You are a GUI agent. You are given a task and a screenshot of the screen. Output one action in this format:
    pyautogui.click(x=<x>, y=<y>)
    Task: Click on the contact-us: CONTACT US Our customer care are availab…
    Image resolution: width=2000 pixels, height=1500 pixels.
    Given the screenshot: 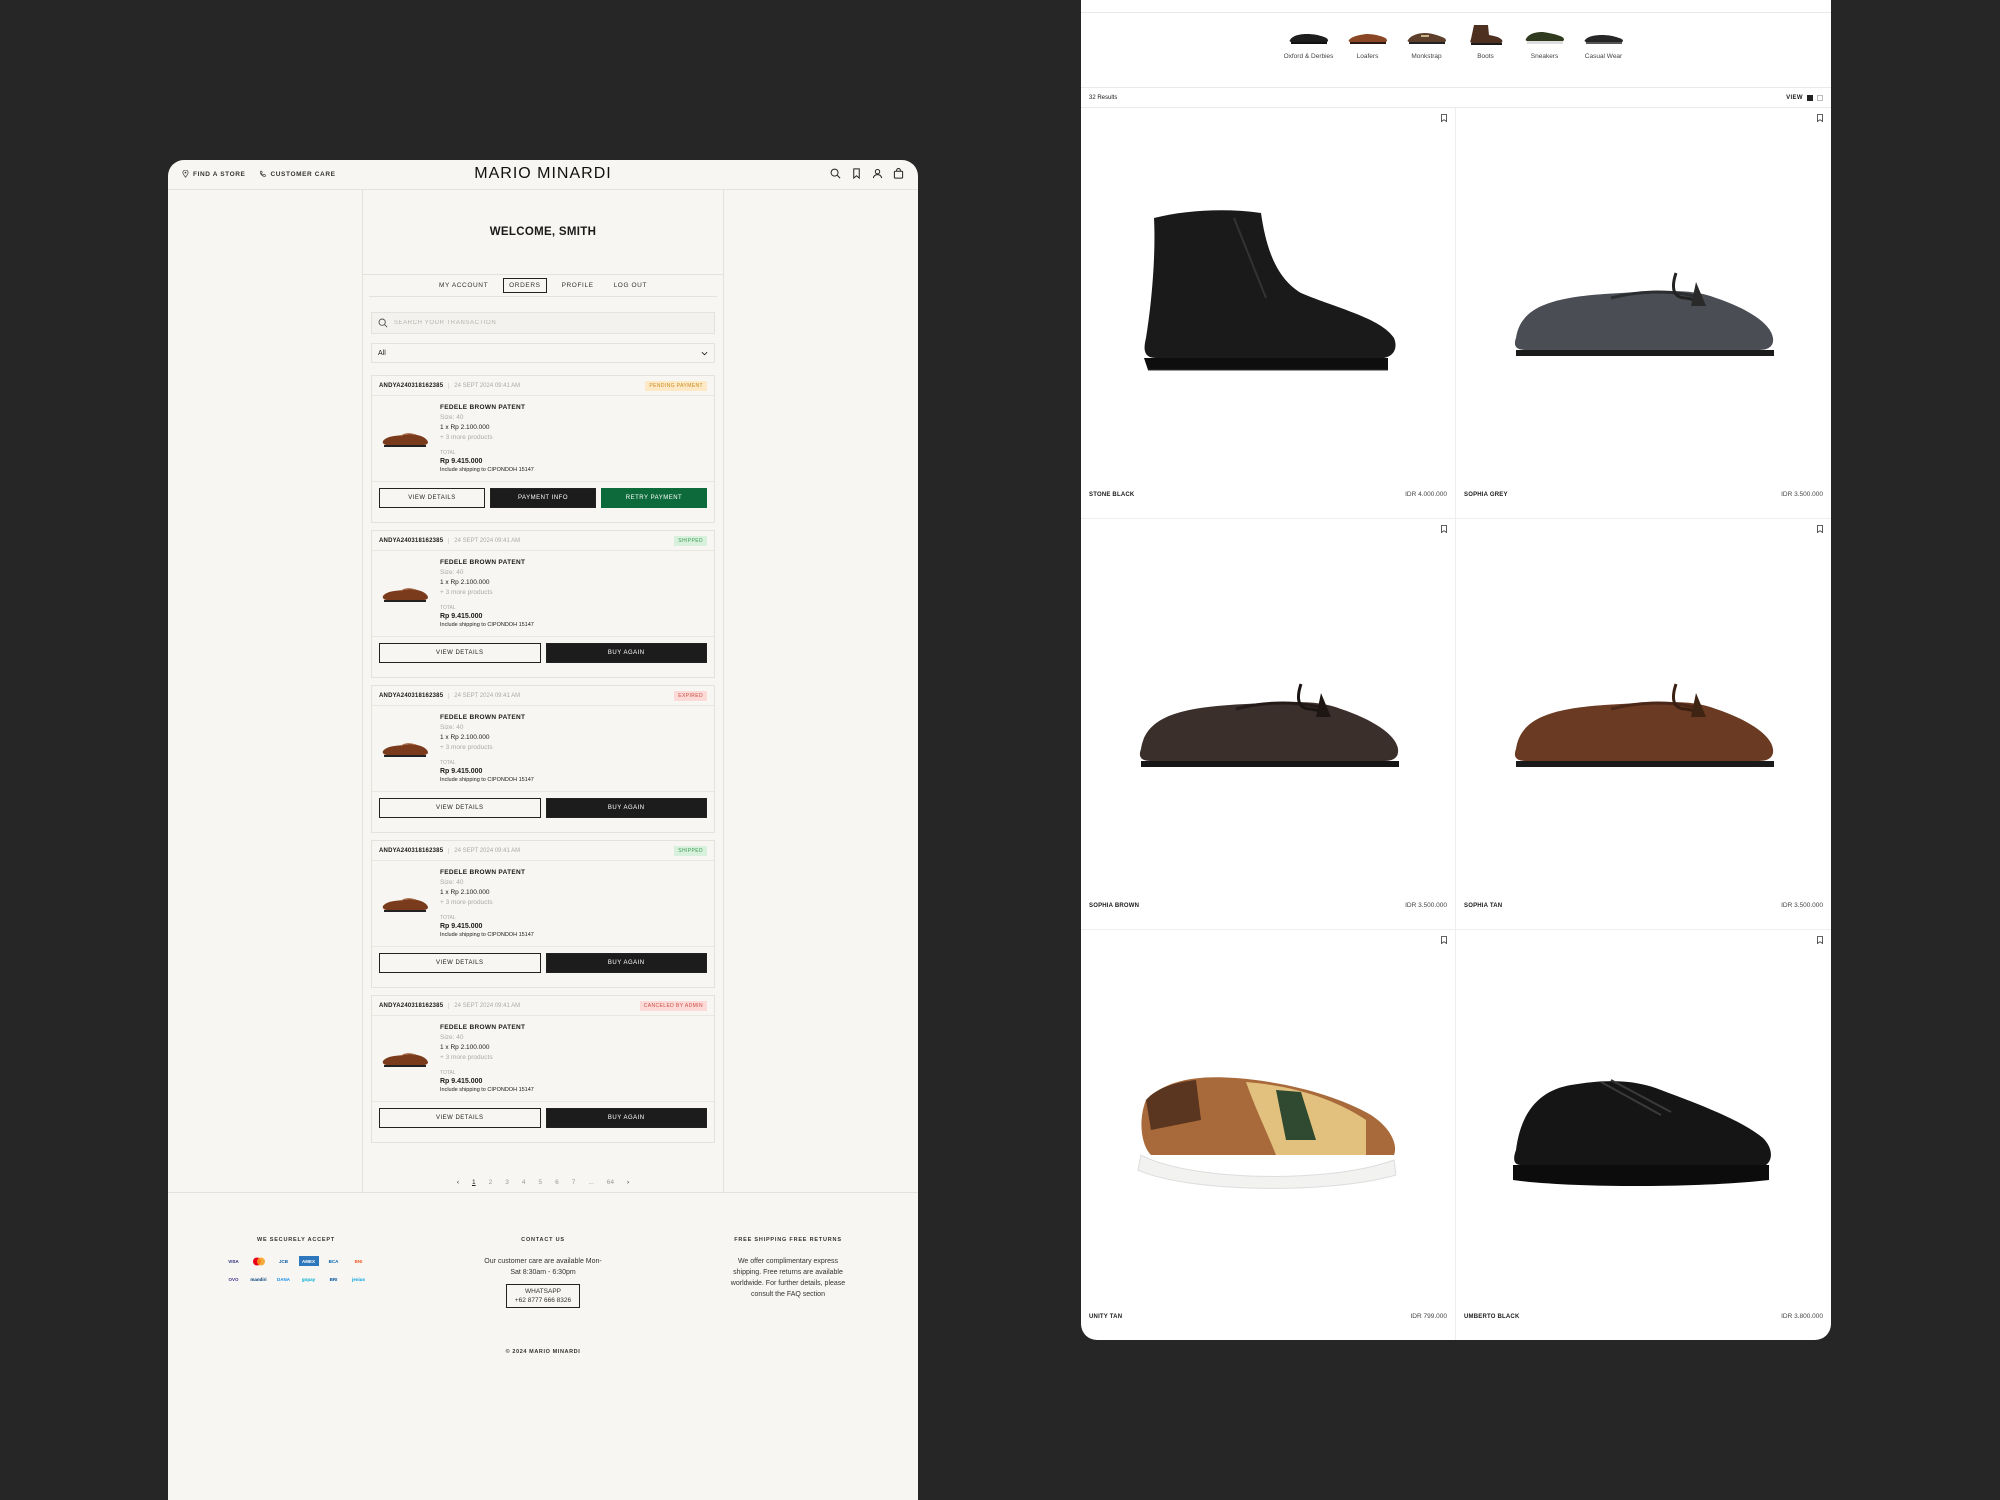 What is the action you would take?
    pyautogui.click(x=543, y=1271)
    